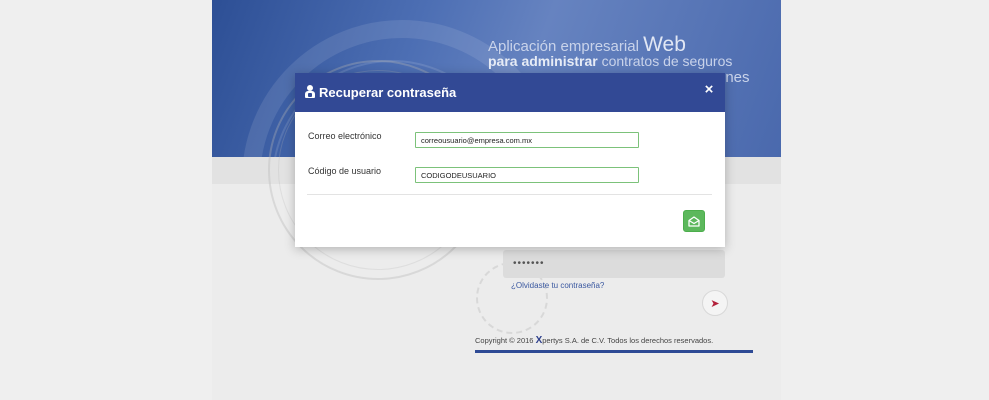 Image resolution: width=989 pixels, height=400 pixels. What do you see at coordinates (388, 92) in the screenshot?
I see `modal-title: Recuperar contraseña` at bounding box center [388, 92].